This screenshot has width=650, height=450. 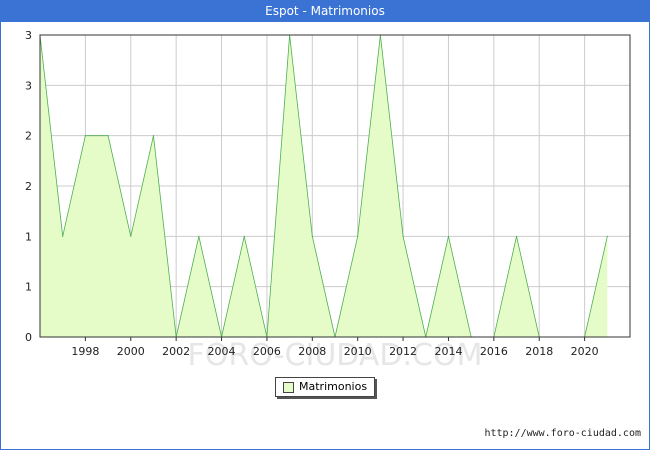 I want to click on legend-label: Matrimonios, so click(x=333, y=386).